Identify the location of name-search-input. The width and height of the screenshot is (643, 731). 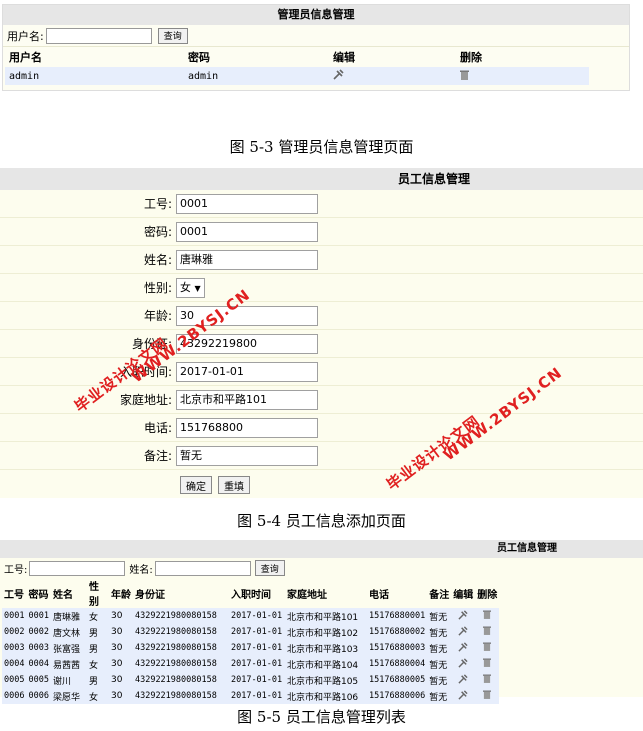
(202, 568).